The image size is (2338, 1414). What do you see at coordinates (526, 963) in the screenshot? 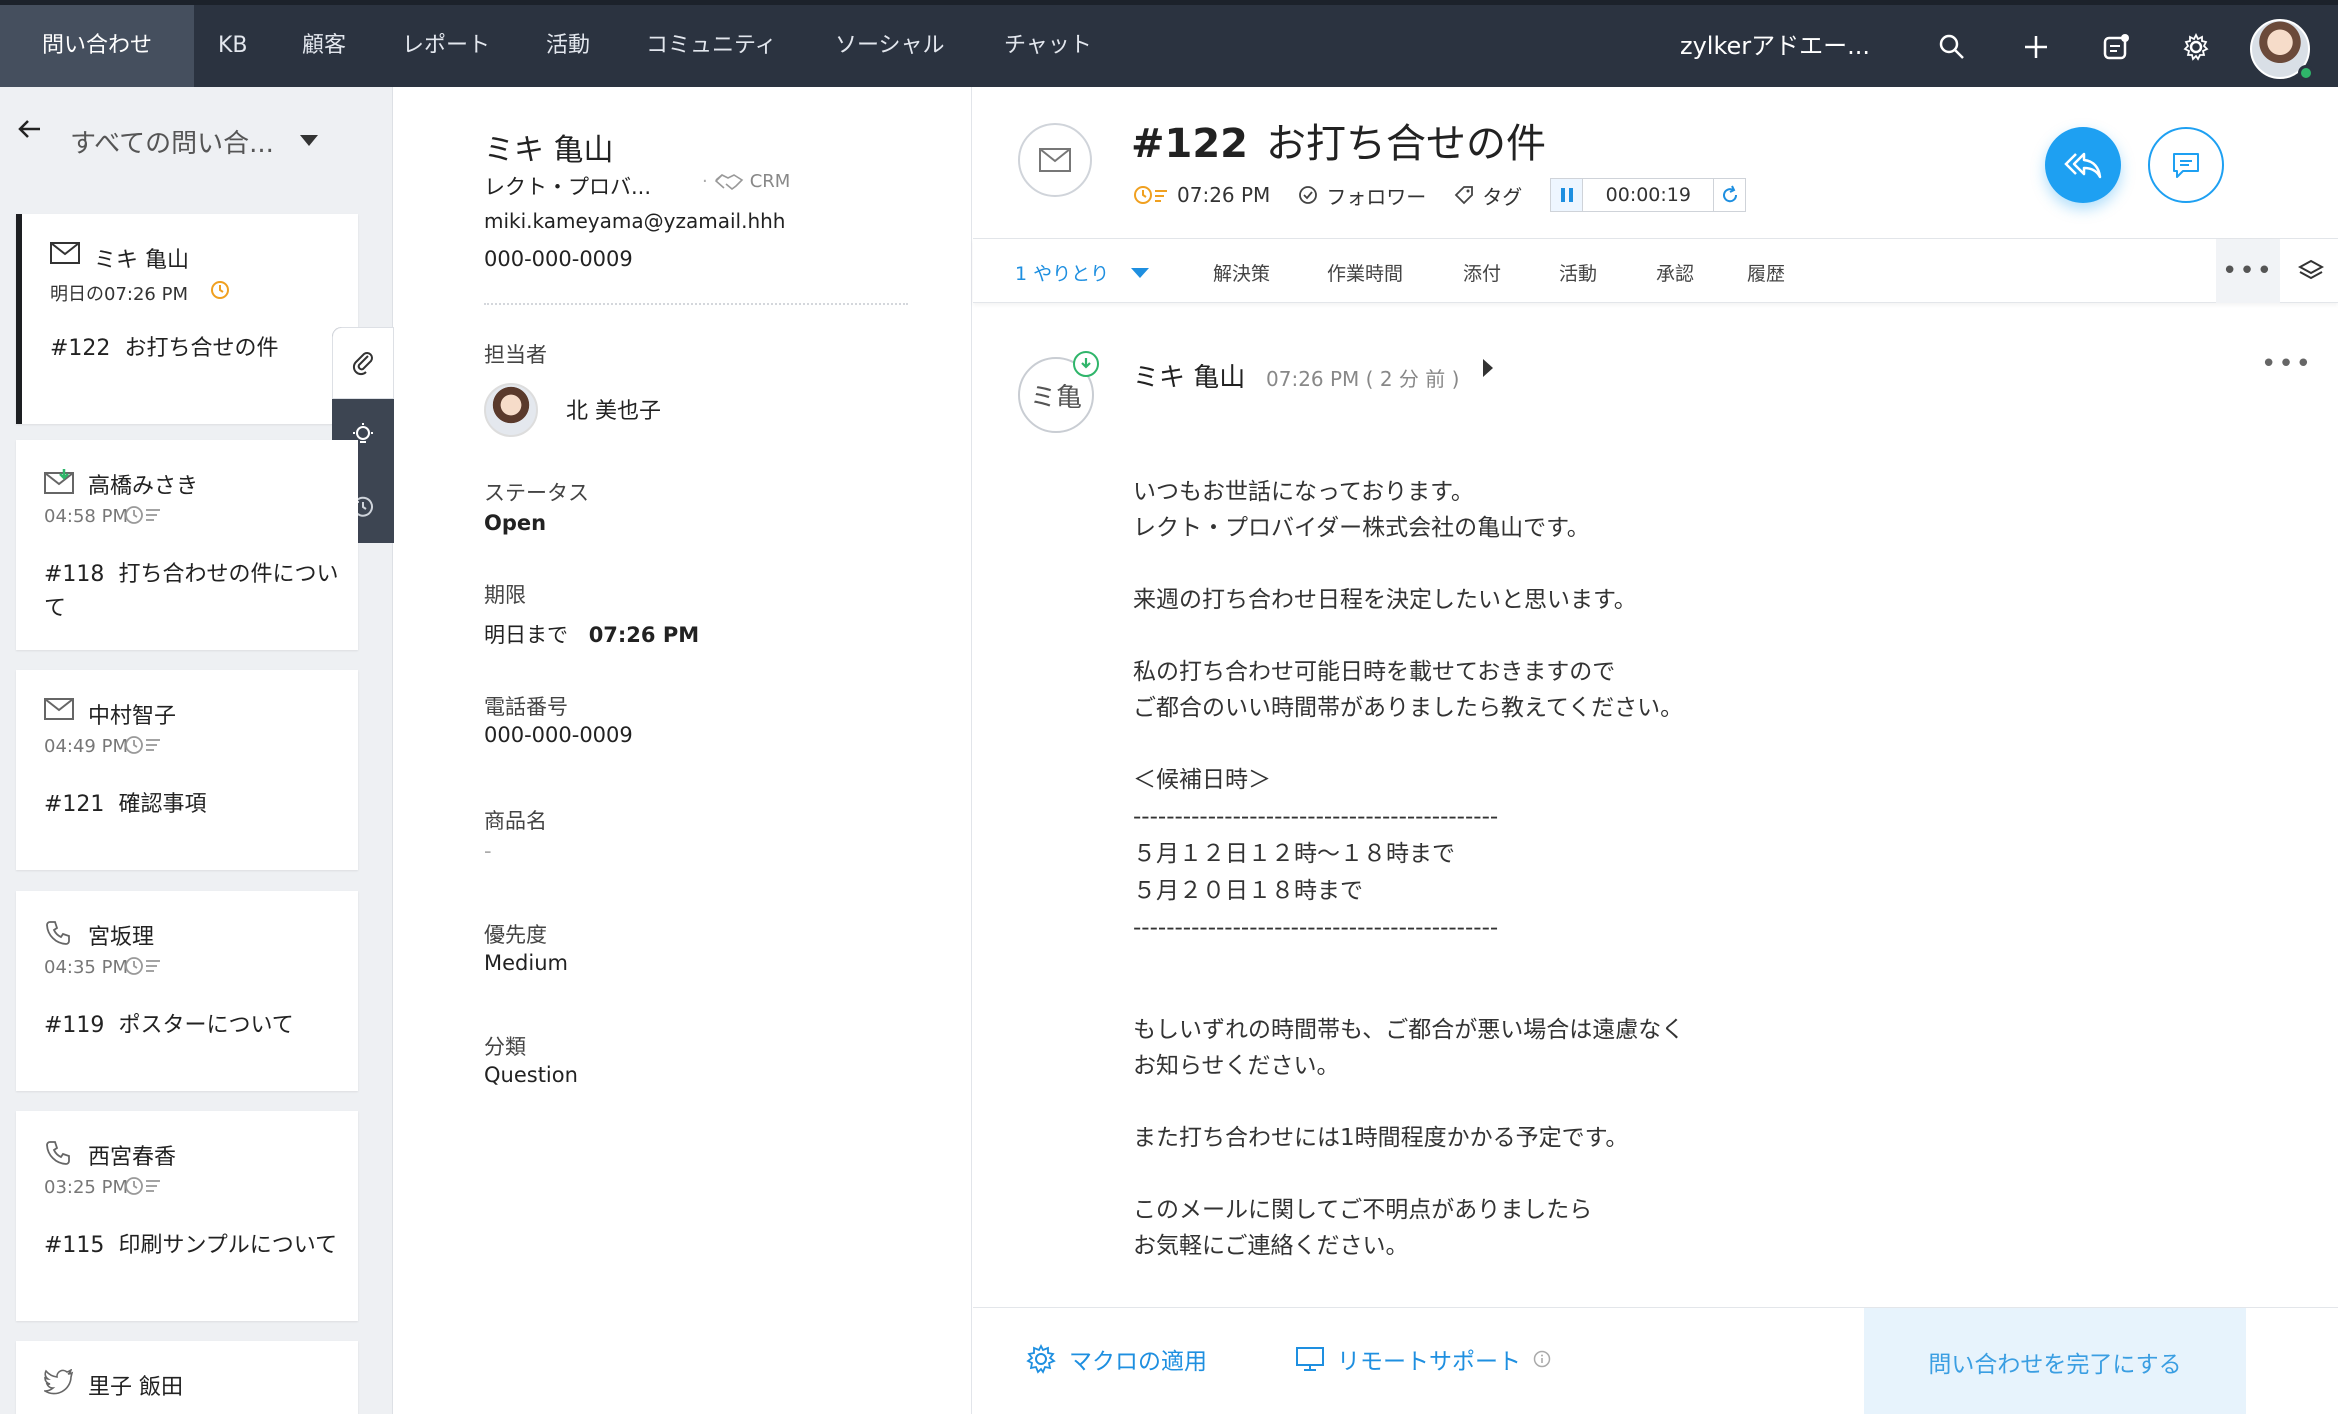
I see `priority-field: Medium` at bounding box center [526, 963].